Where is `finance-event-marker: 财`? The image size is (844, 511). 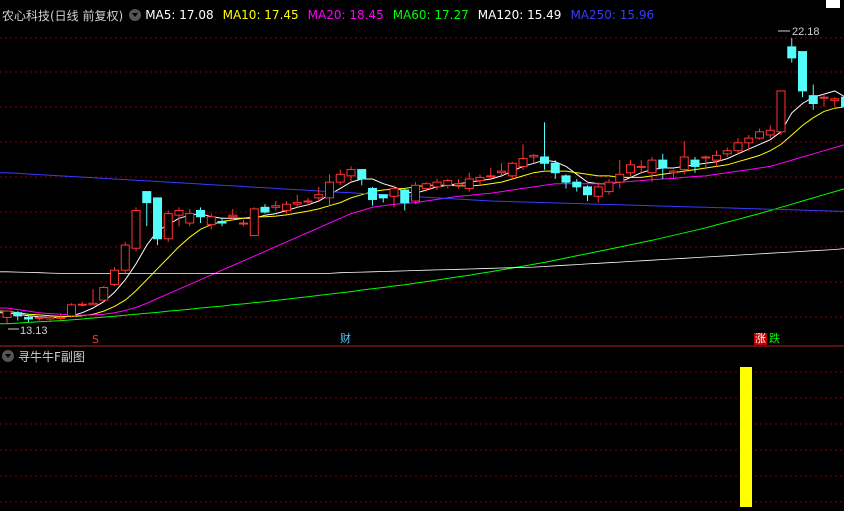 finance-event-marker: 财 is located at coordinates (345, 339).